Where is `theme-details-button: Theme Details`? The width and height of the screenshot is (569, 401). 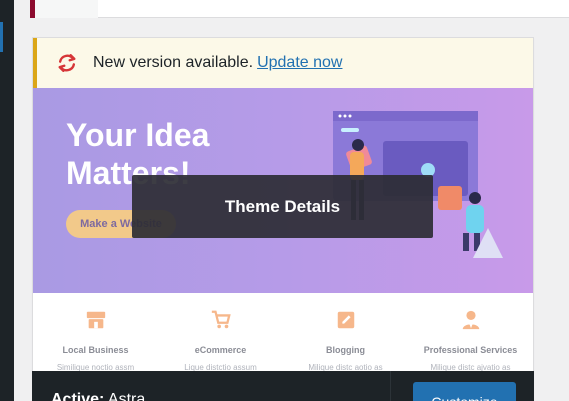
theme-details-button: Theme Details is located at coordinates (282, 206).